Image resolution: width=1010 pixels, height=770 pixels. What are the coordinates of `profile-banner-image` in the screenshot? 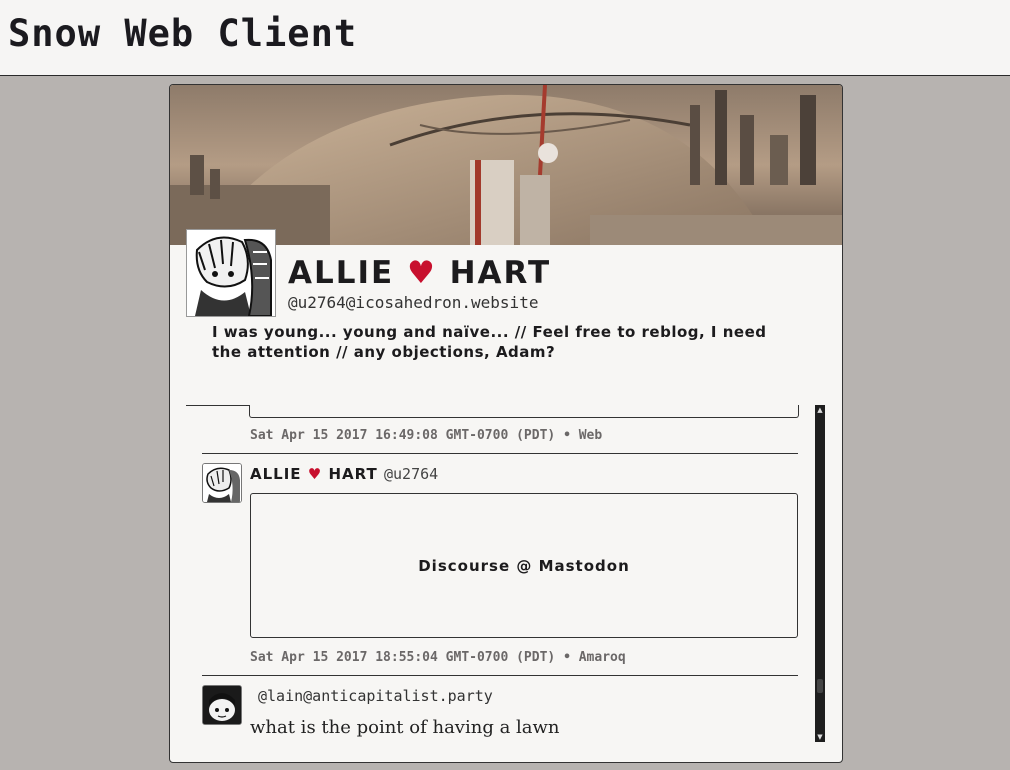 It's located at (506, 165).